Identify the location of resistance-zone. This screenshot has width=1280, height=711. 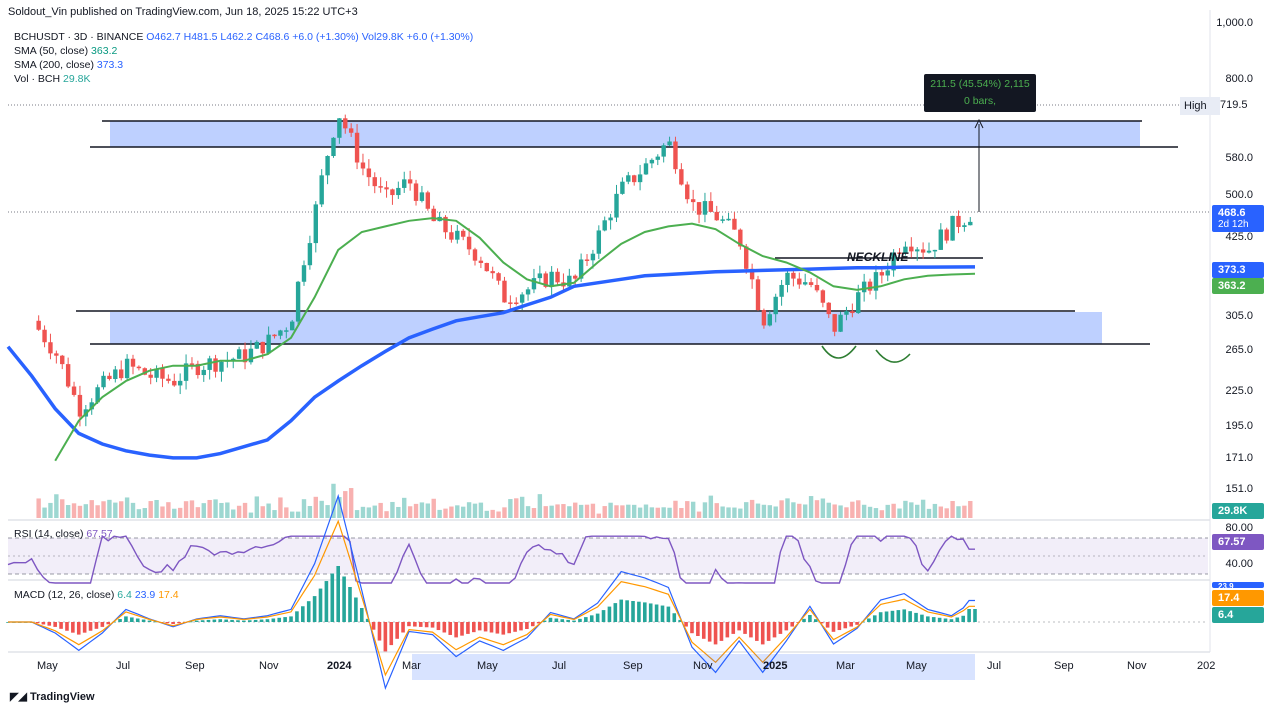
(625, 134).